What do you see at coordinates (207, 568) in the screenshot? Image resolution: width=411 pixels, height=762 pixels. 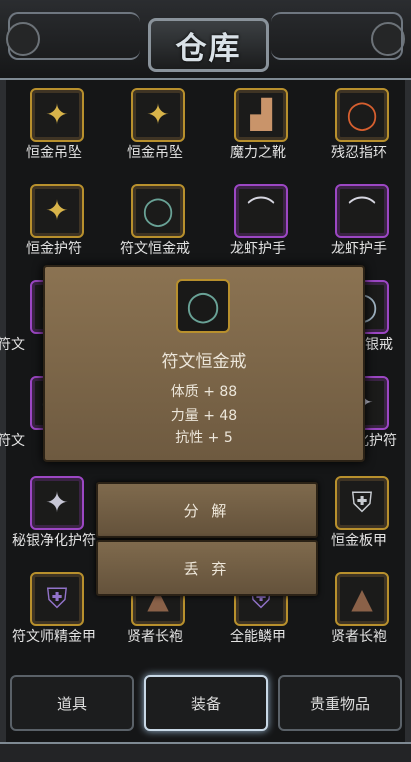 I see `discard-button: 丢 弃` at bounding box center [207, 568].